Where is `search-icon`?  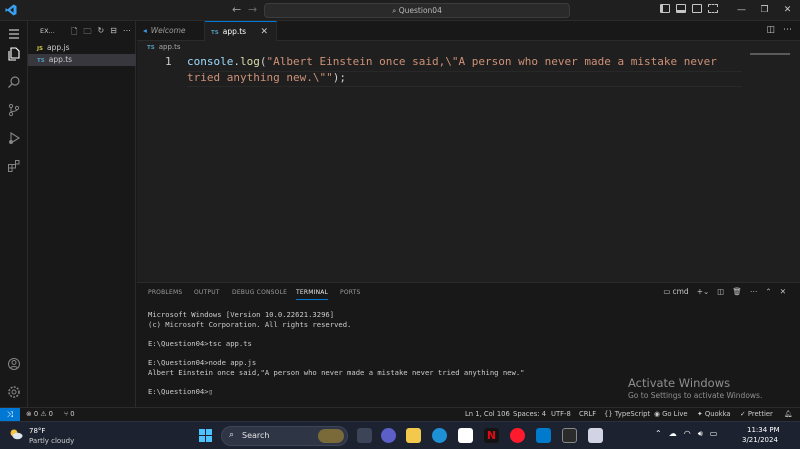 search-icon is located at coordinates (14, 82).